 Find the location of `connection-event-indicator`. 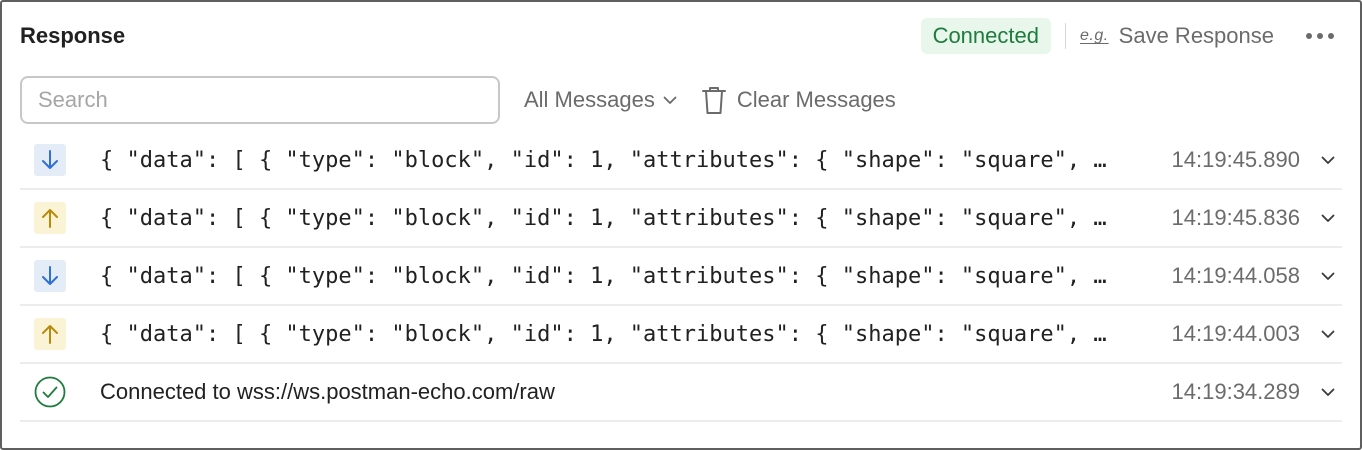

connection-event-indicator is located at coordinates (50, 392).